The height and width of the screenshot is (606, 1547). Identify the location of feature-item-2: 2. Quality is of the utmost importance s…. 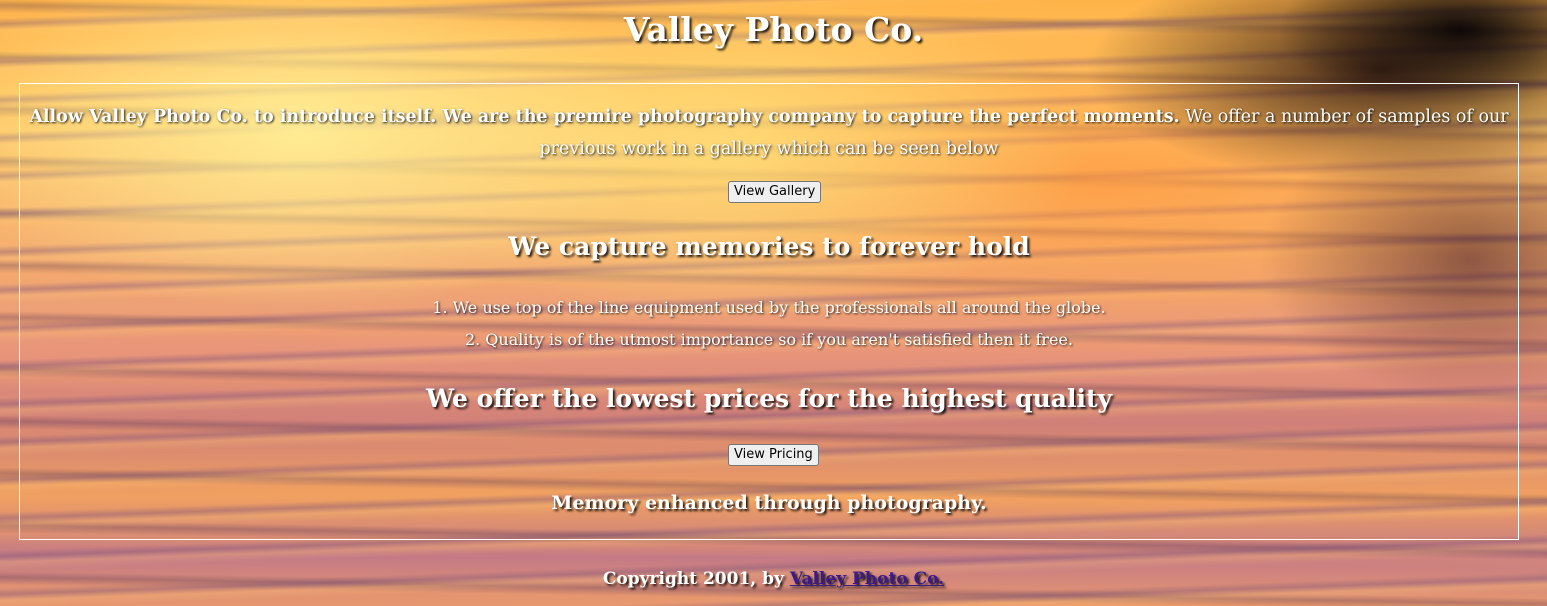
(769, 339).